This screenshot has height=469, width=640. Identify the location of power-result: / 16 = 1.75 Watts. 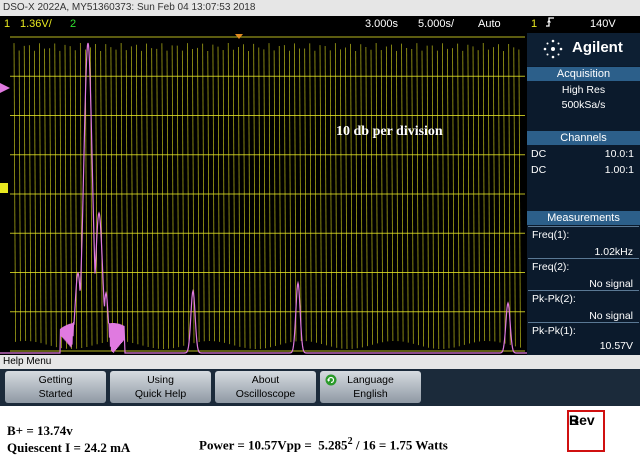
(400, 445).